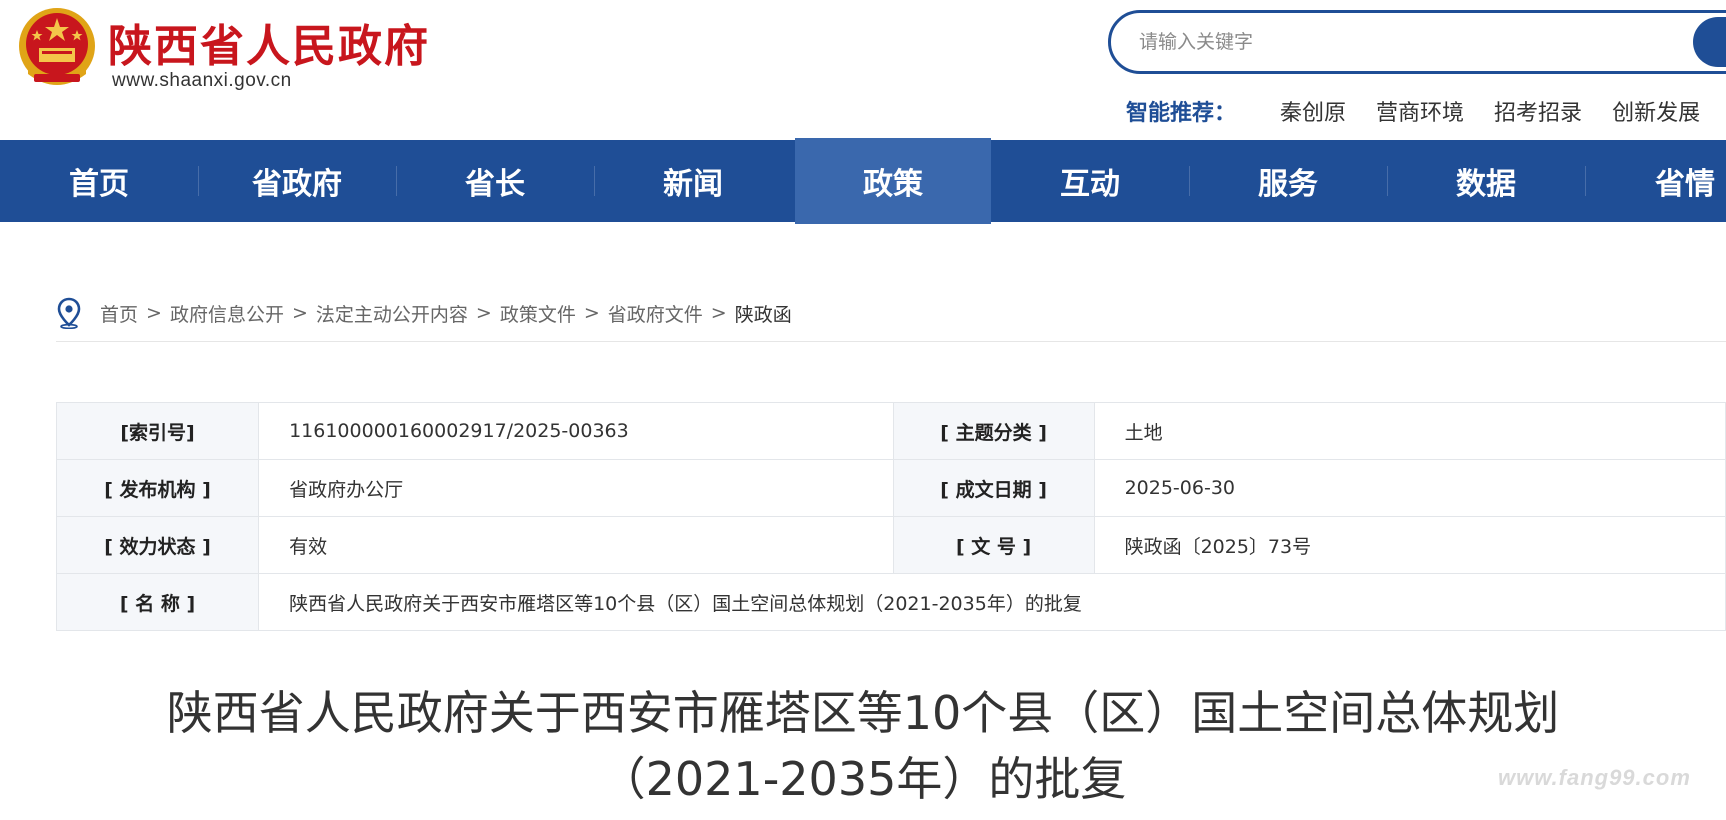 Image resolution: width=1726 pixels, height=820 pixels. I want to click on document-title-line1: 陕西省人民政府关于西安市雁塔区等10个县（区）国土空间总体规划, so click(863, 713).